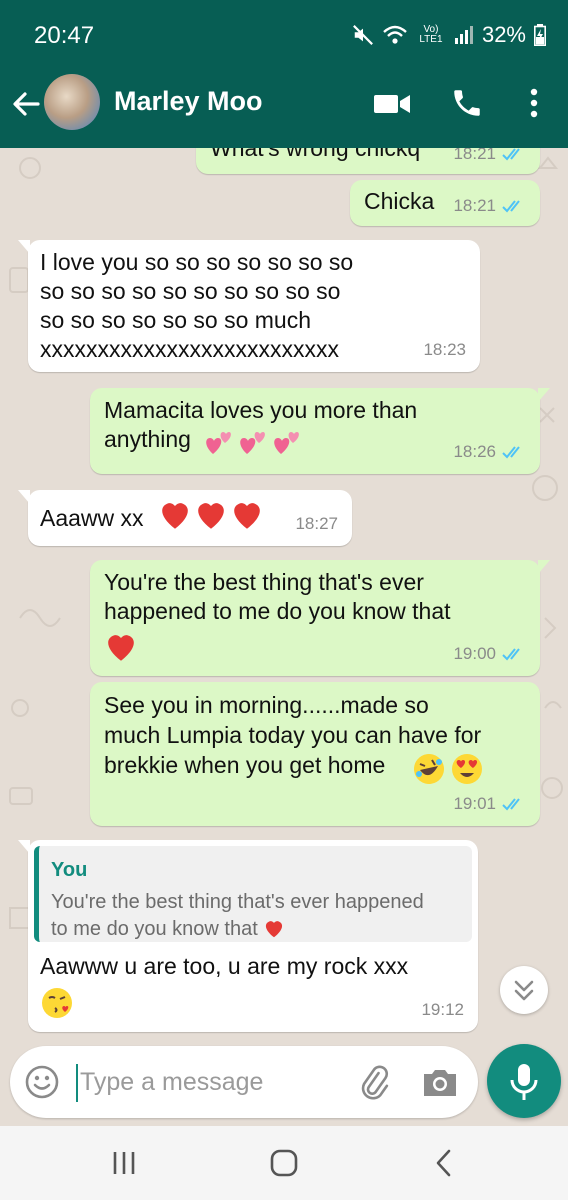  I want to click on message-text: Chicka, so click(399, 201).